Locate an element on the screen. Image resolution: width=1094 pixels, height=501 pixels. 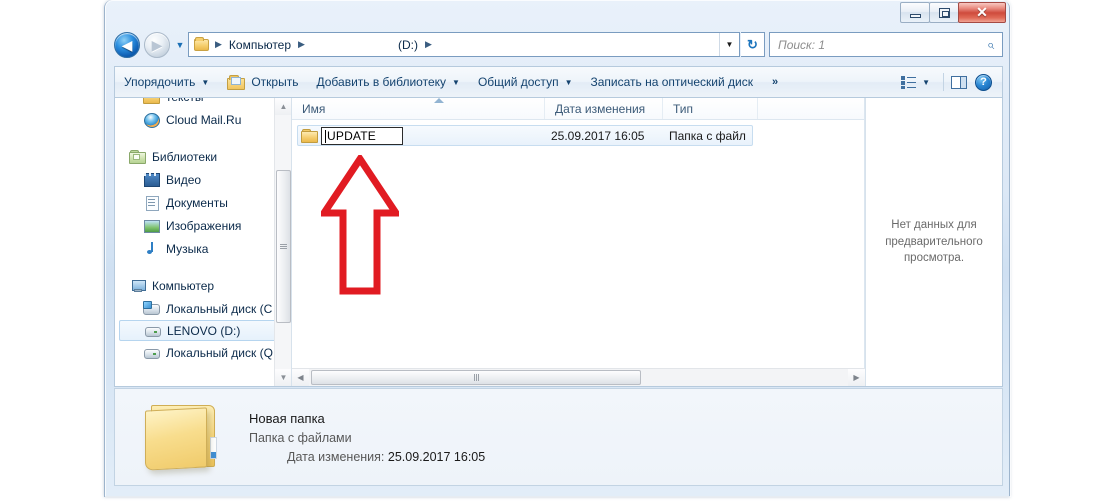
sidebar-item-texts: тексты is located at coordinates (203, 103).